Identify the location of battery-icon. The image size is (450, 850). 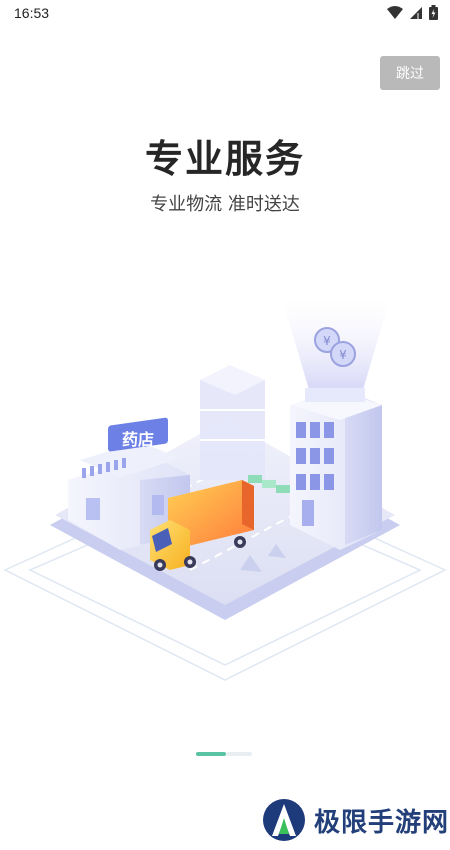
(433, 12).